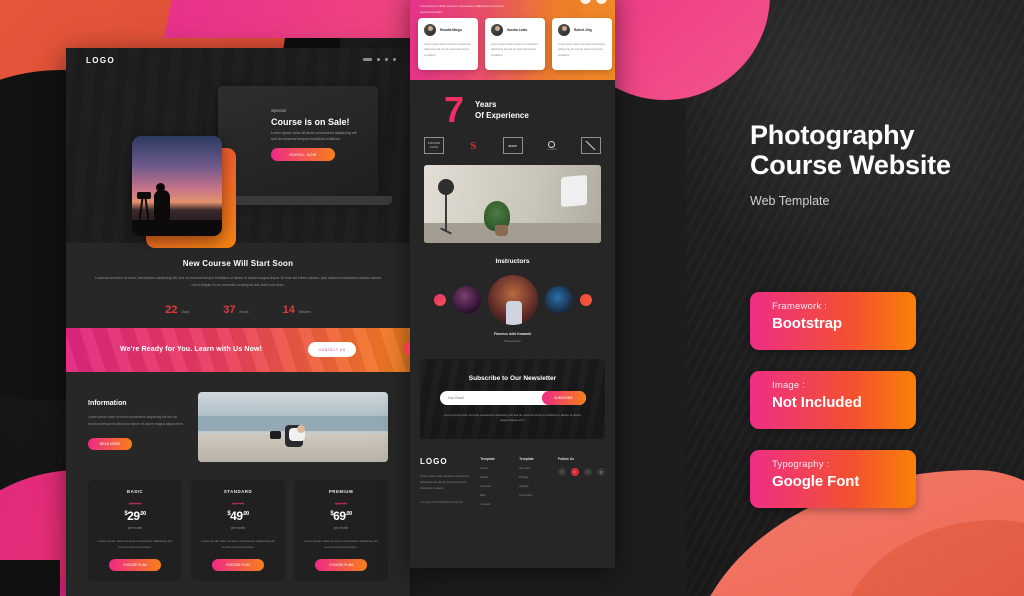  I want to click on nav-dot-icon, so click(378, 59).